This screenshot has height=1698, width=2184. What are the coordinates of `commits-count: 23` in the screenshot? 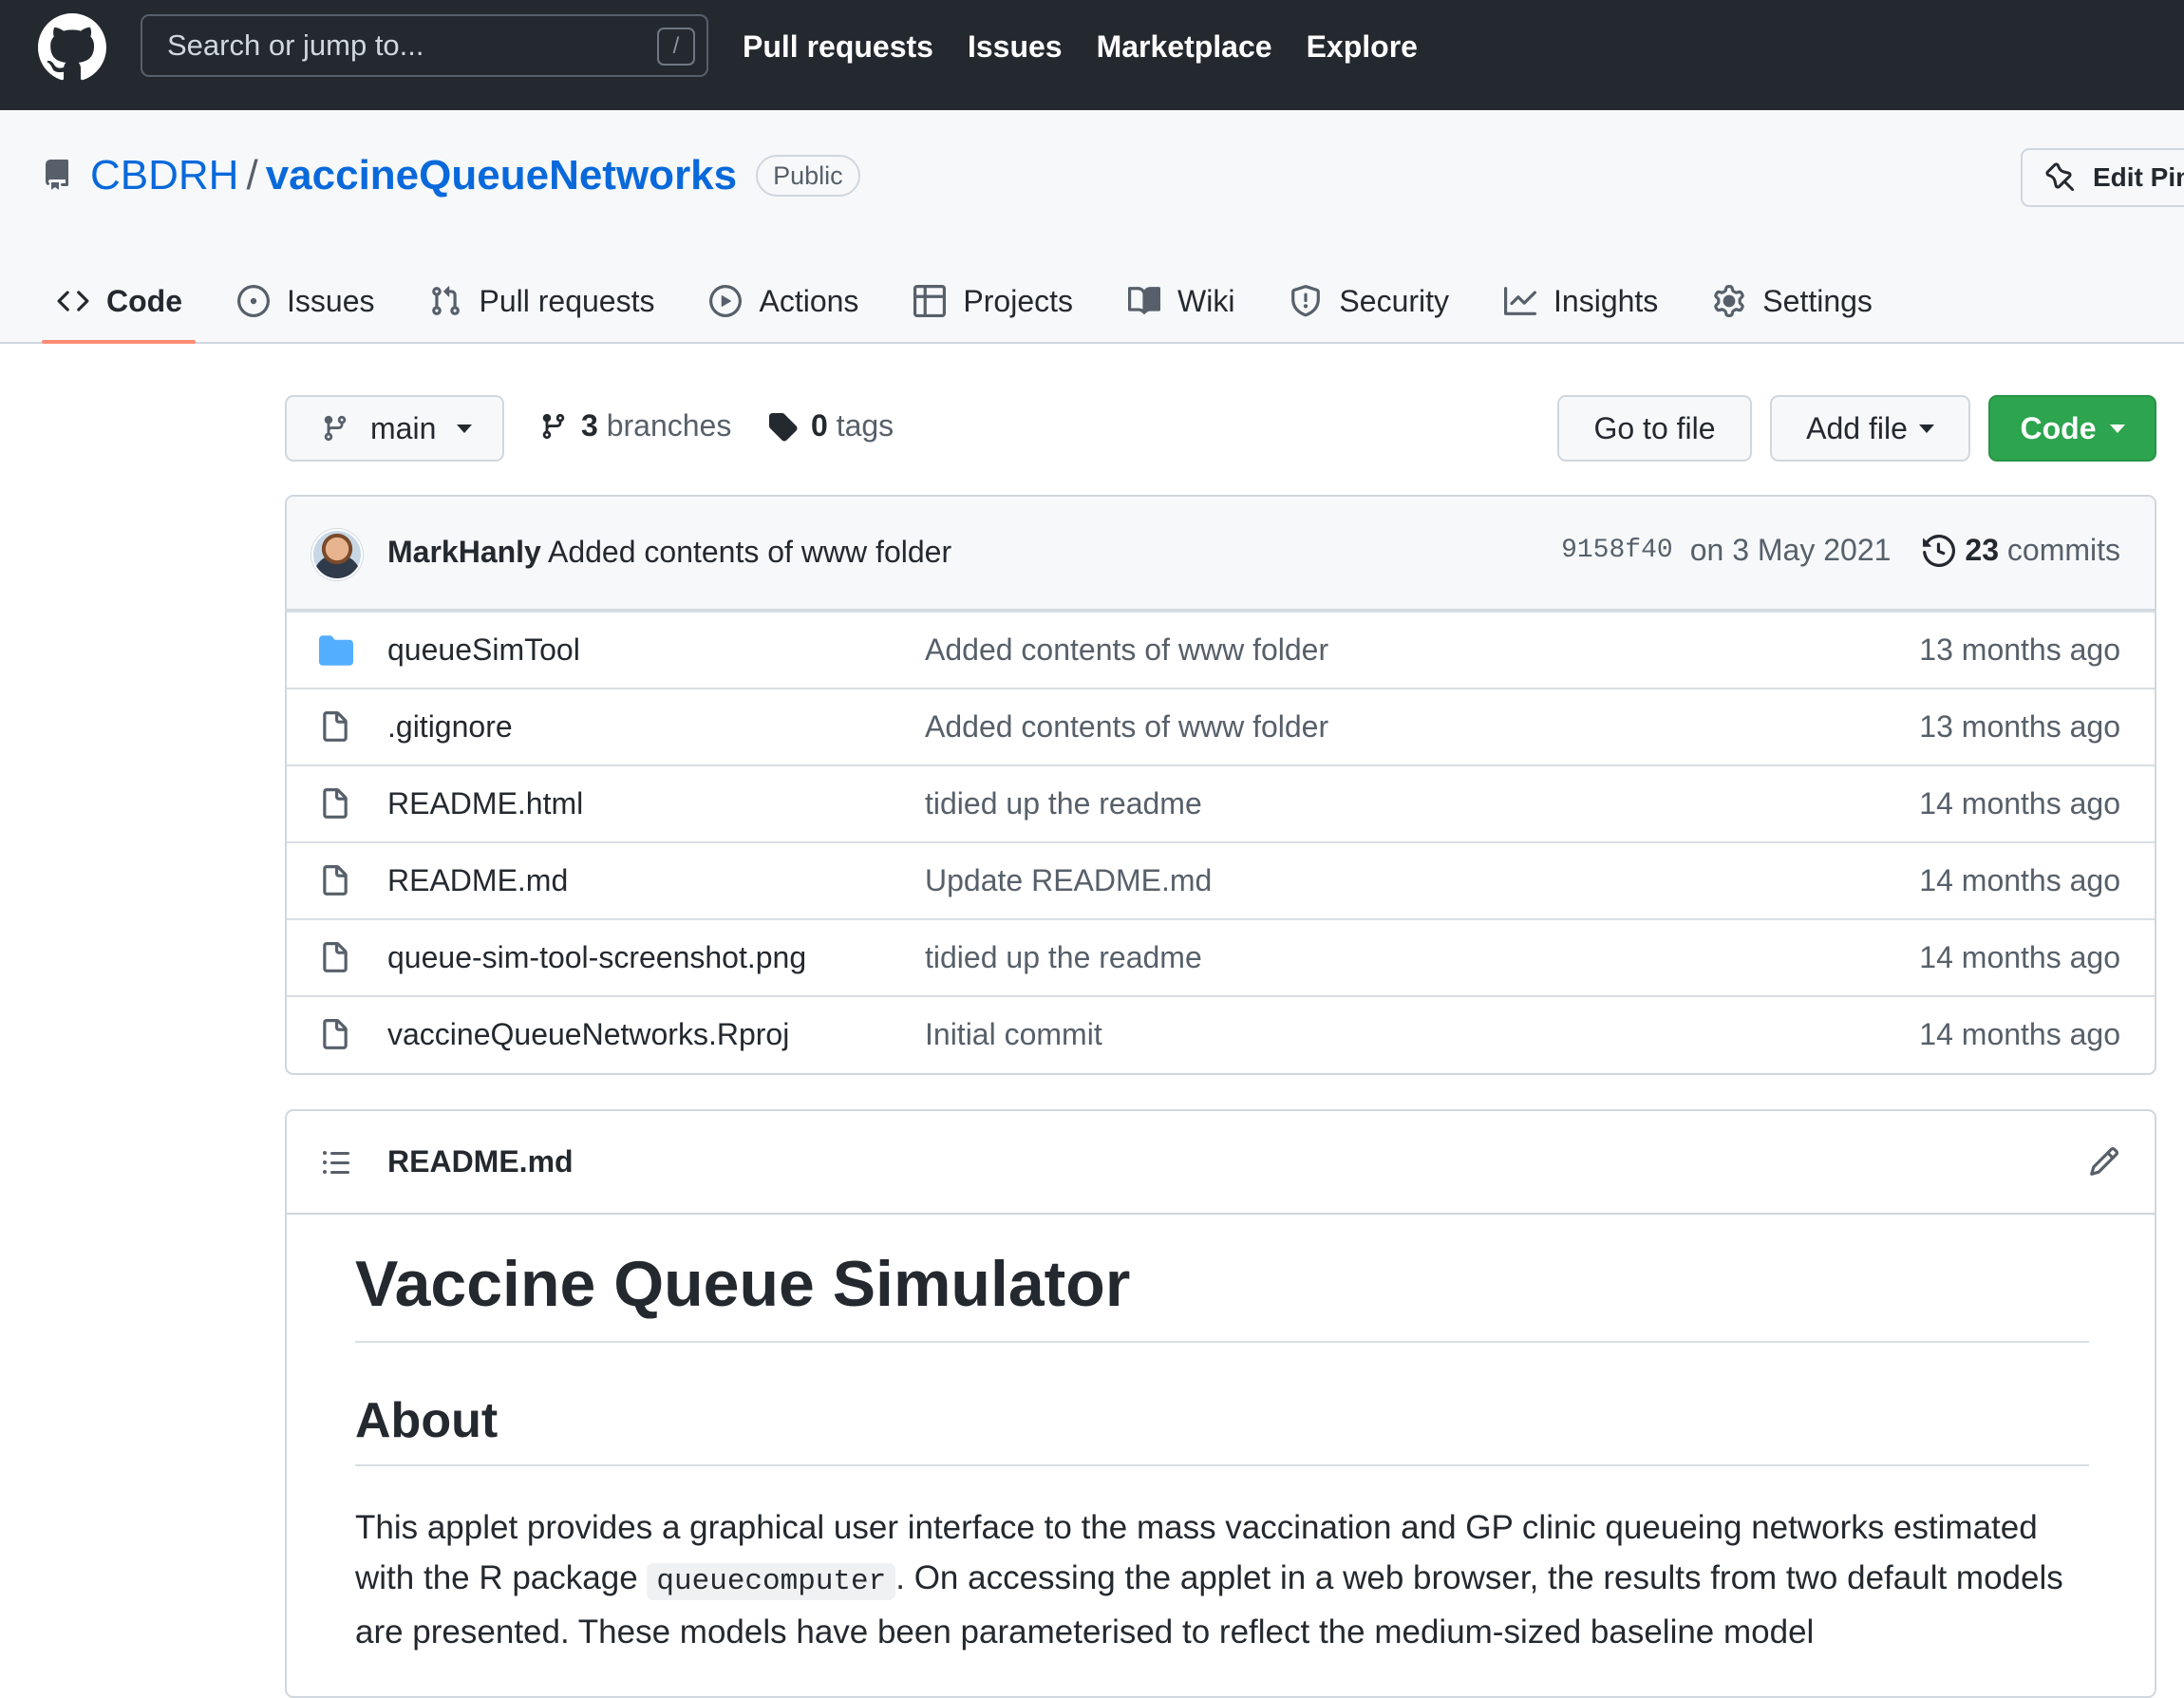 It's located at (1982, 550).